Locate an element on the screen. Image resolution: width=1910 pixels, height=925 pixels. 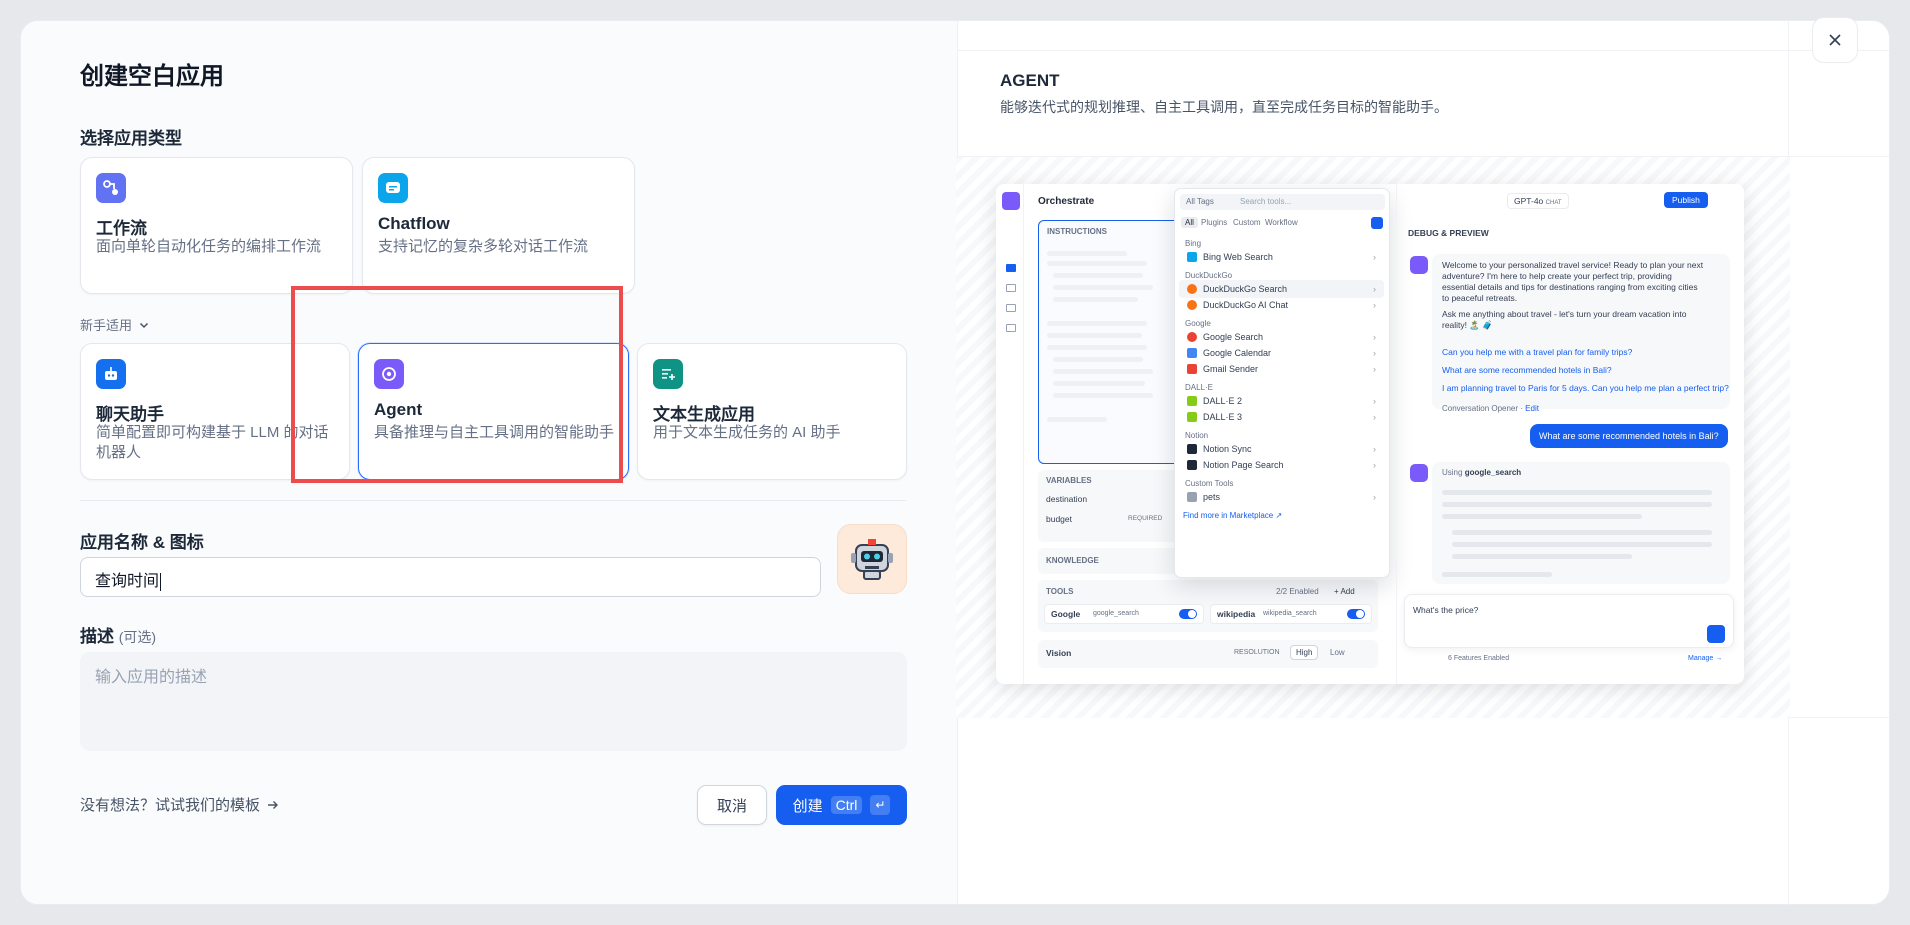
tools-enabled: 2/2 Enabled is located at coordinates (1297, 591).